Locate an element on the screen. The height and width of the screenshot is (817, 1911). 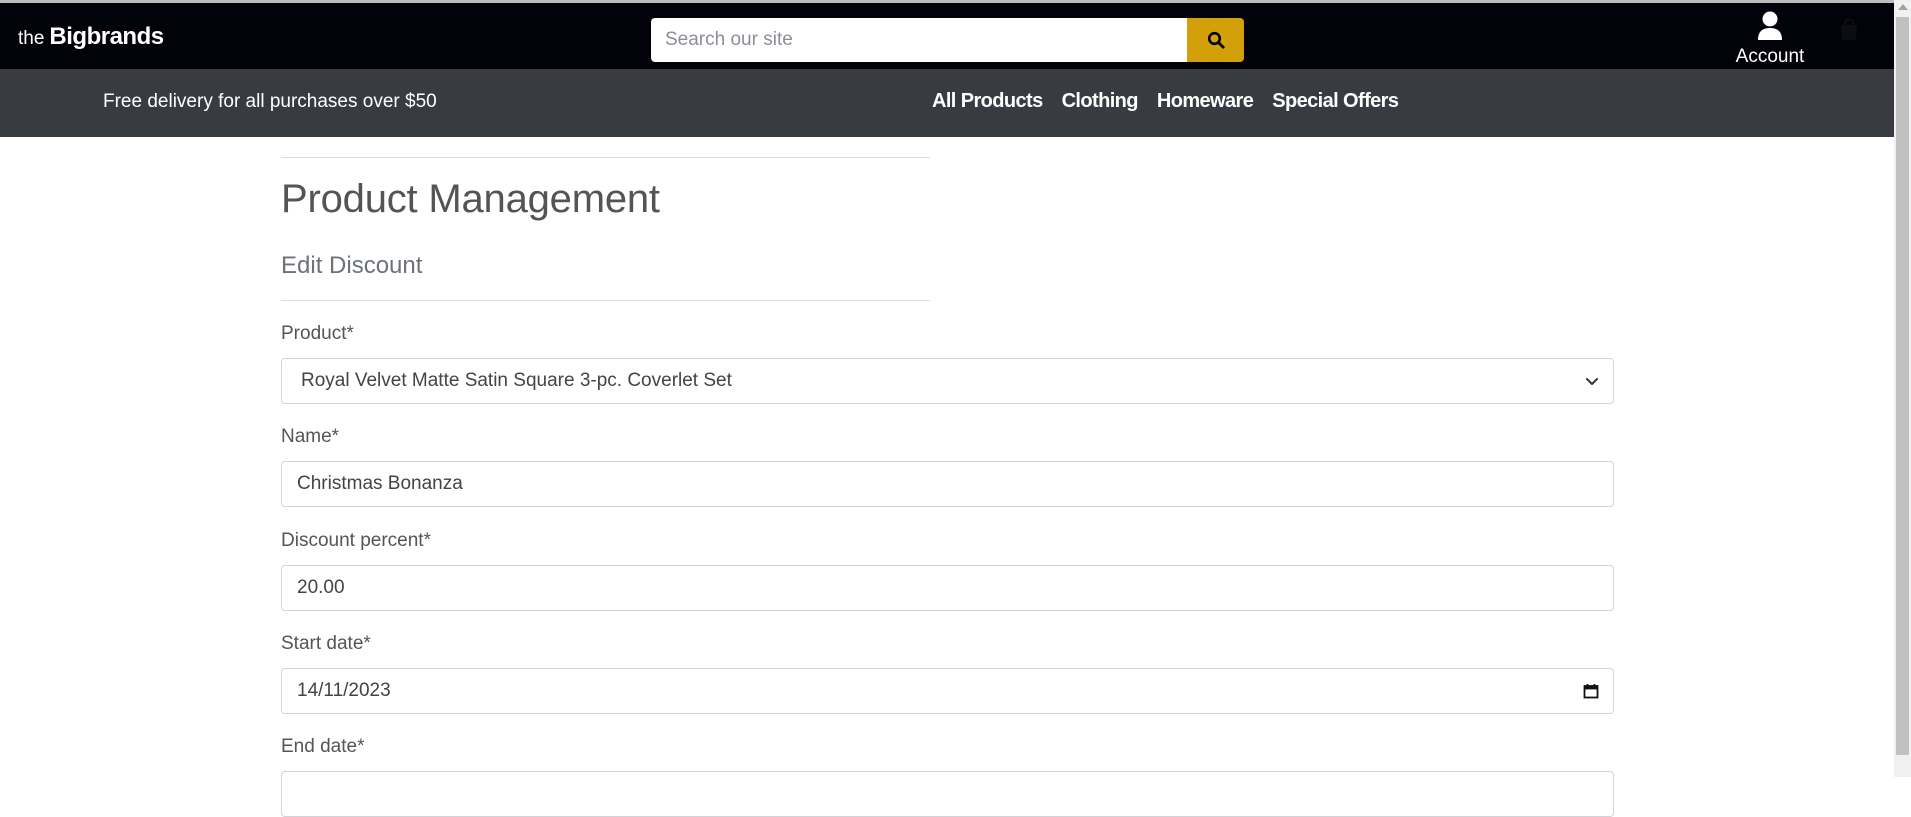
discount-percent-label: Discount percent* is located at coordinates (356, 540).